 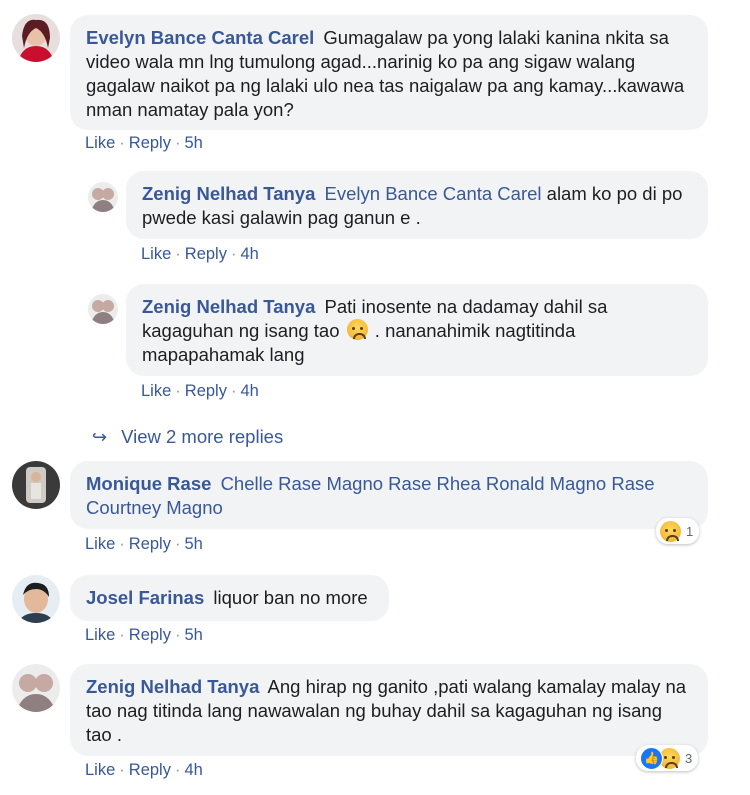 I want to click on avatar-josel-icon, so click(x=36, y=599).